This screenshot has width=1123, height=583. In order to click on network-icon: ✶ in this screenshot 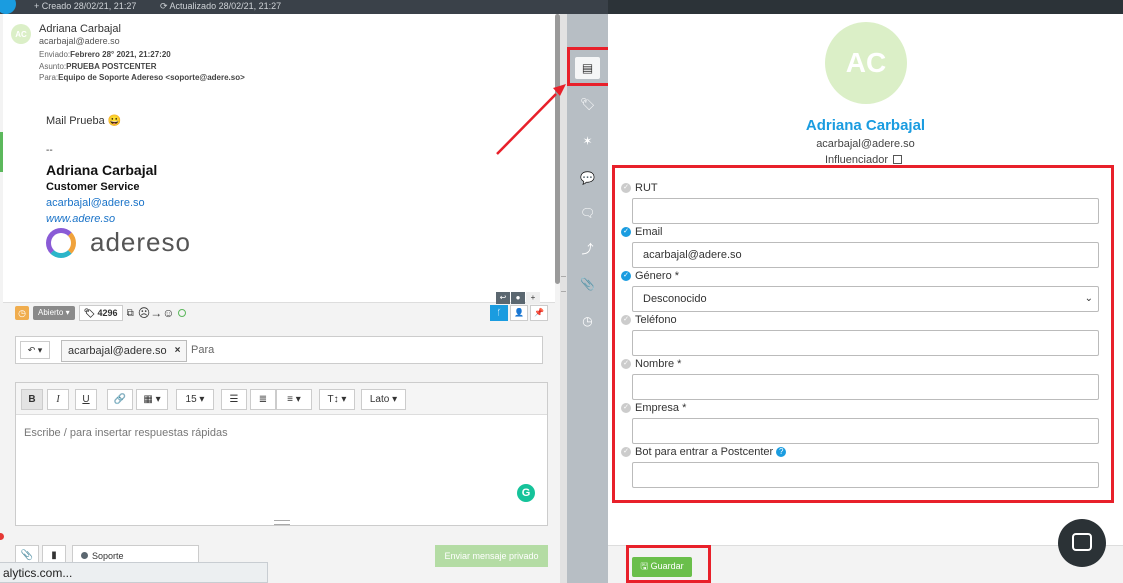, I will do `click(587, 141)`.